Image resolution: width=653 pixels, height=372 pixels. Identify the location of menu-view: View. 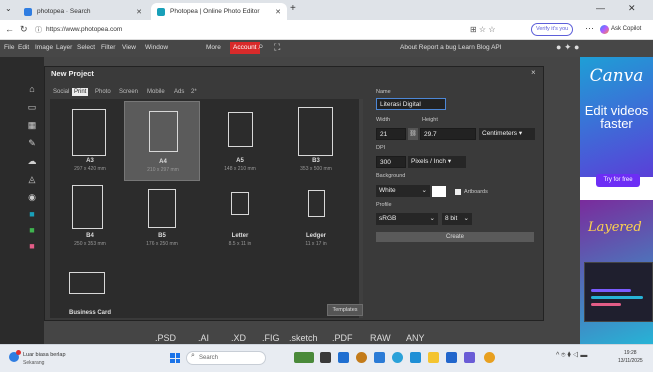
(129, 47).